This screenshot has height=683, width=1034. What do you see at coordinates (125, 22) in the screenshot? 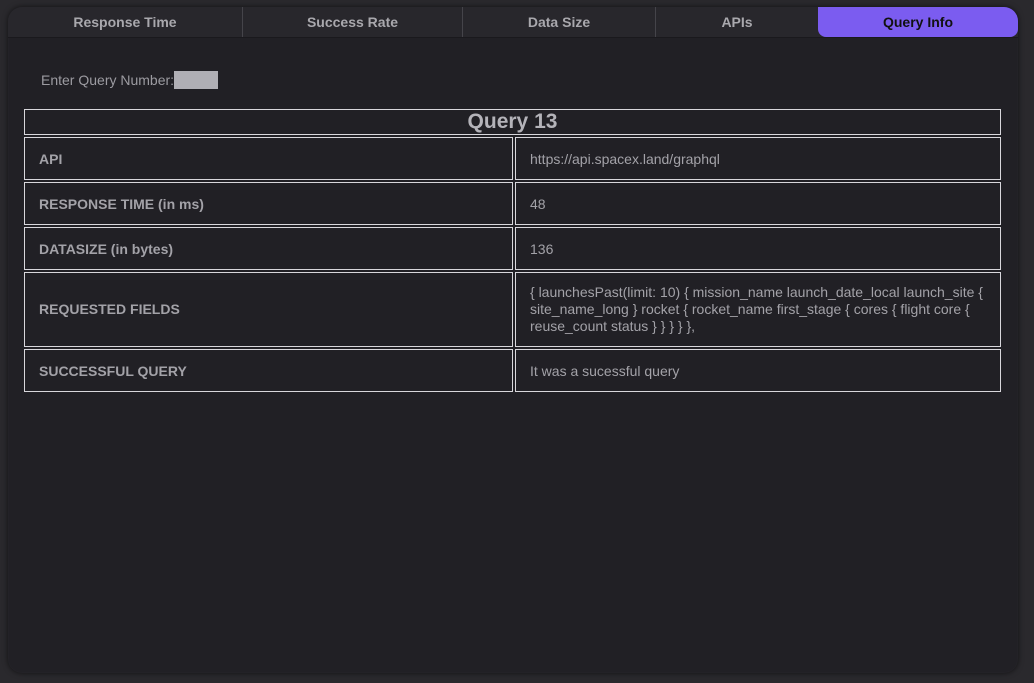
I see `tab-response-time: Response Time` at bounding box center [125, 22].